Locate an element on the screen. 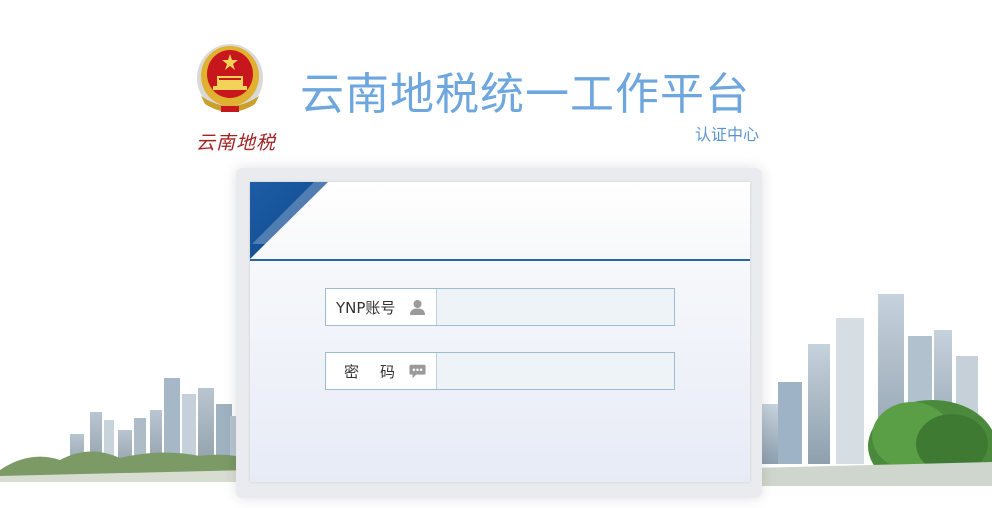 The height and width of the screenshot is (508, 992). login-card-header is located at coordinates (500, 220).